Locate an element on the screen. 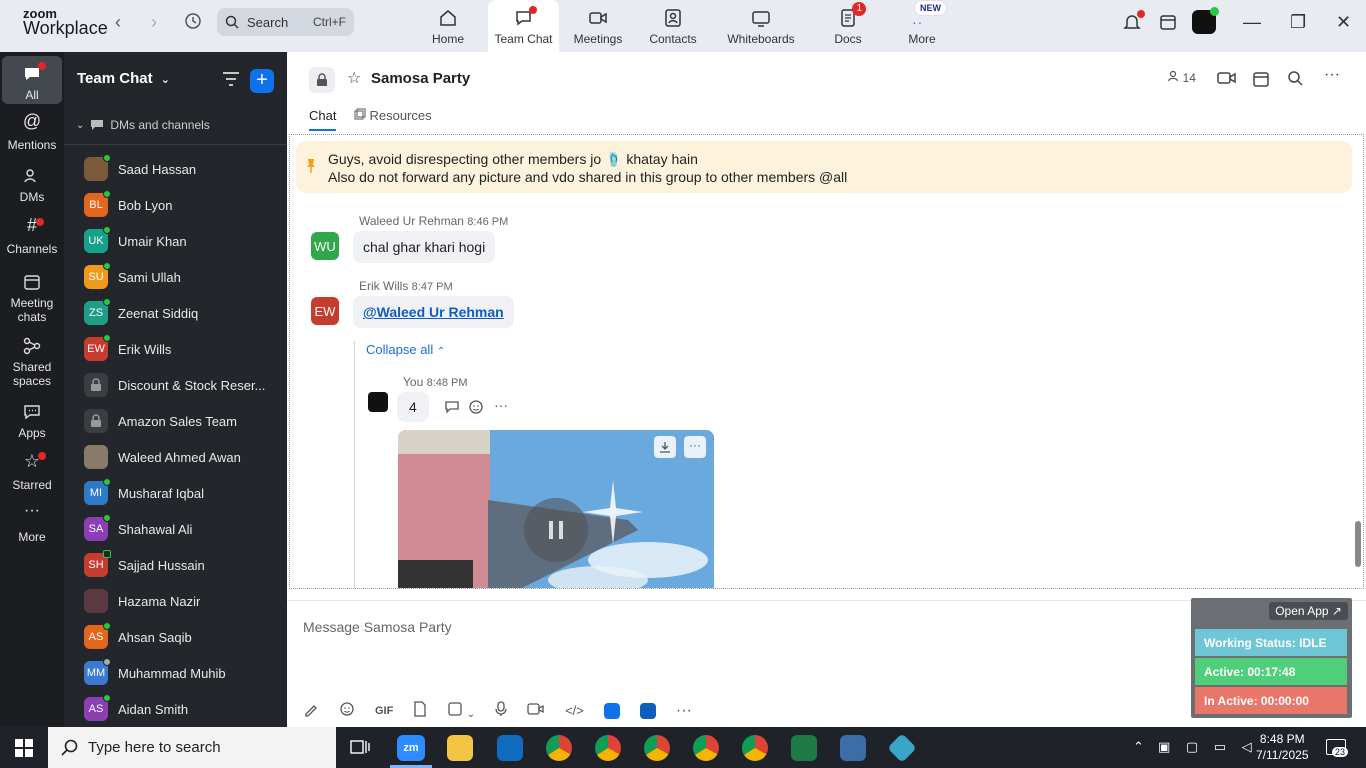 Image resolution: width=1366 pixels, height=768 pixels. more-options-icon: ··· is located at coordinates (1332, 75).